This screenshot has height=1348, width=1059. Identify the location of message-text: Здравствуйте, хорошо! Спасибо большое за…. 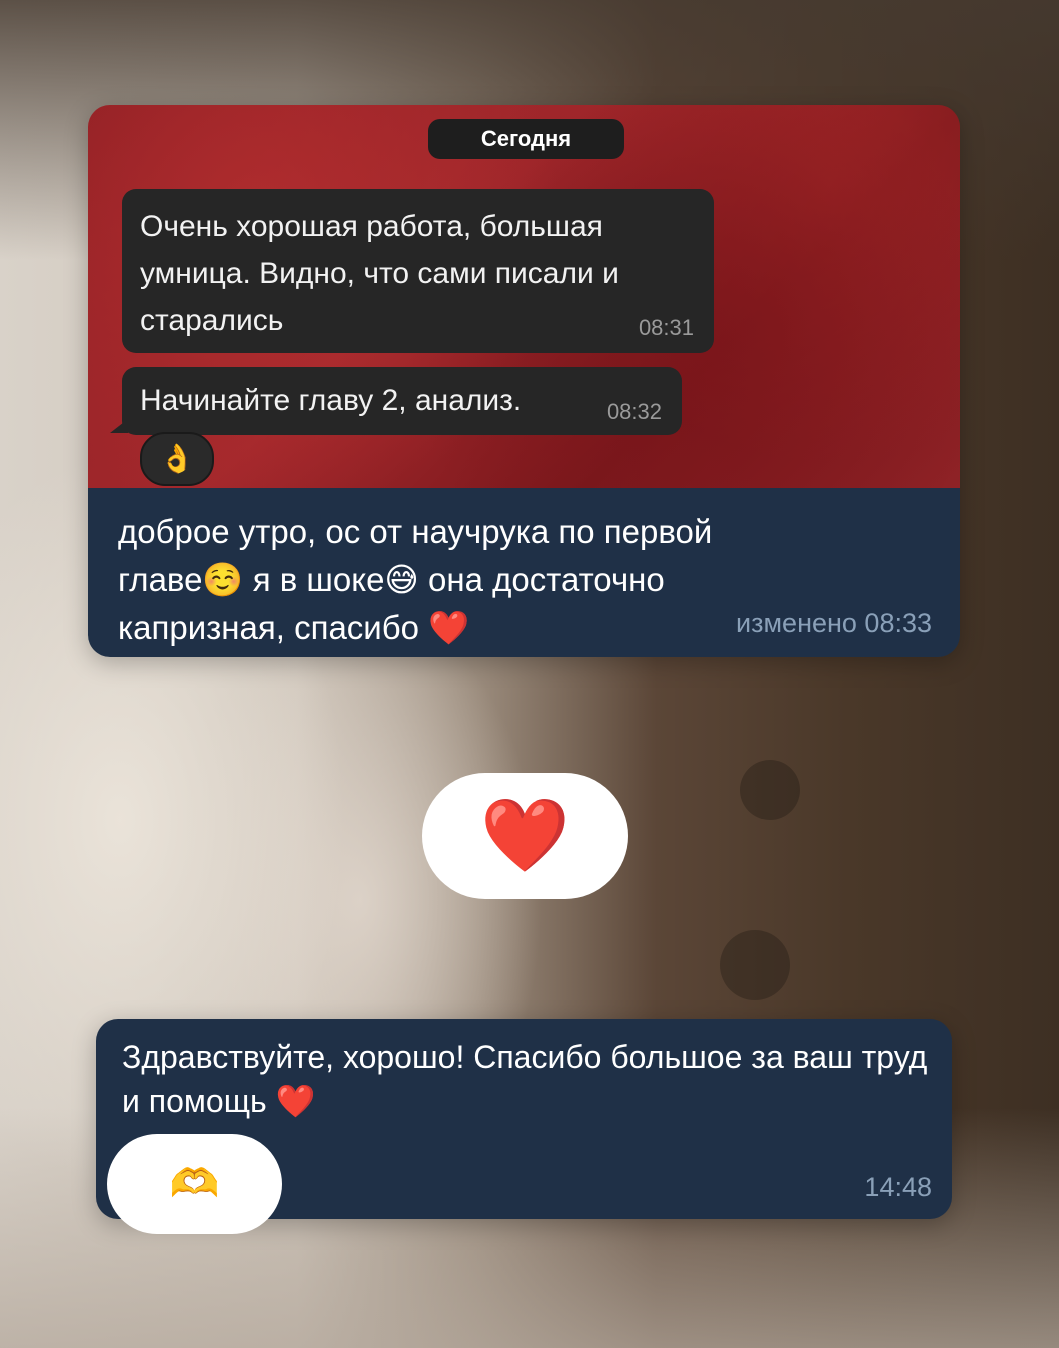
(525, 1079).